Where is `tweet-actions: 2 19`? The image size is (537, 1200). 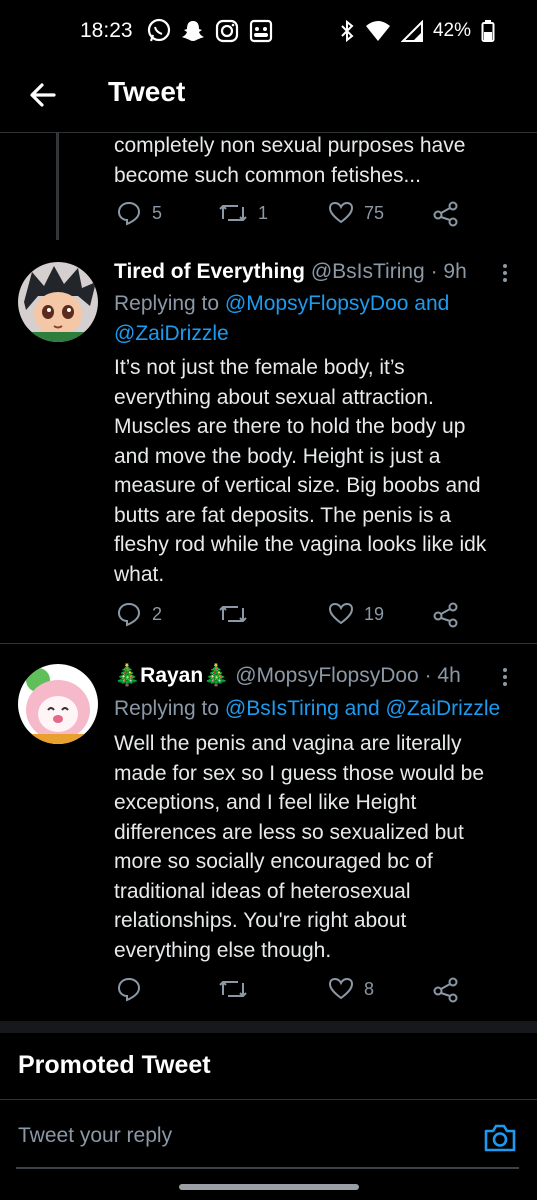 tweet-actions: 2 19 is located at coordinates (299, 617).